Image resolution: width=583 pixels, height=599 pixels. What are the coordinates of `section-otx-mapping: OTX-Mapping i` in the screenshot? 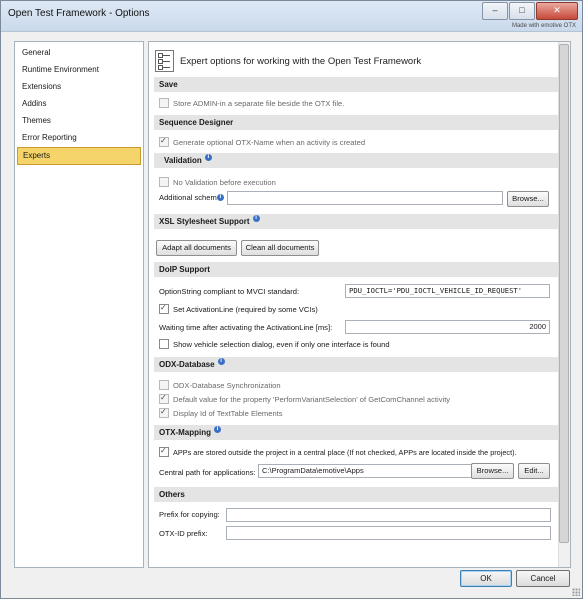 It's located at (356, 432).